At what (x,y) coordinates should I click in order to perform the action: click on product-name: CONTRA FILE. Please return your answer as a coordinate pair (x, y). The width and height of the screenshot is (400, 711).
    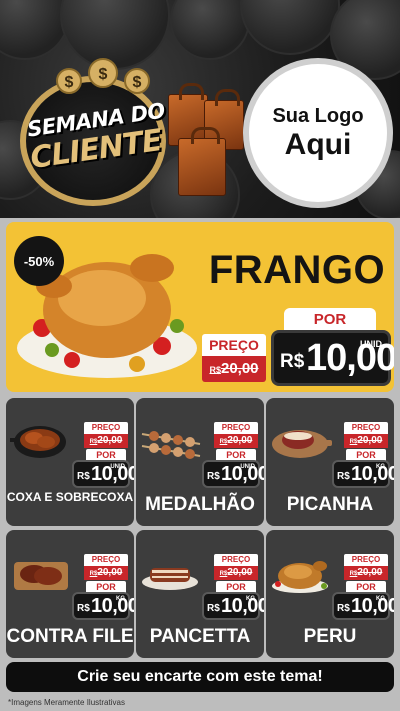
    Looking at the image, I should click on (70, 636).